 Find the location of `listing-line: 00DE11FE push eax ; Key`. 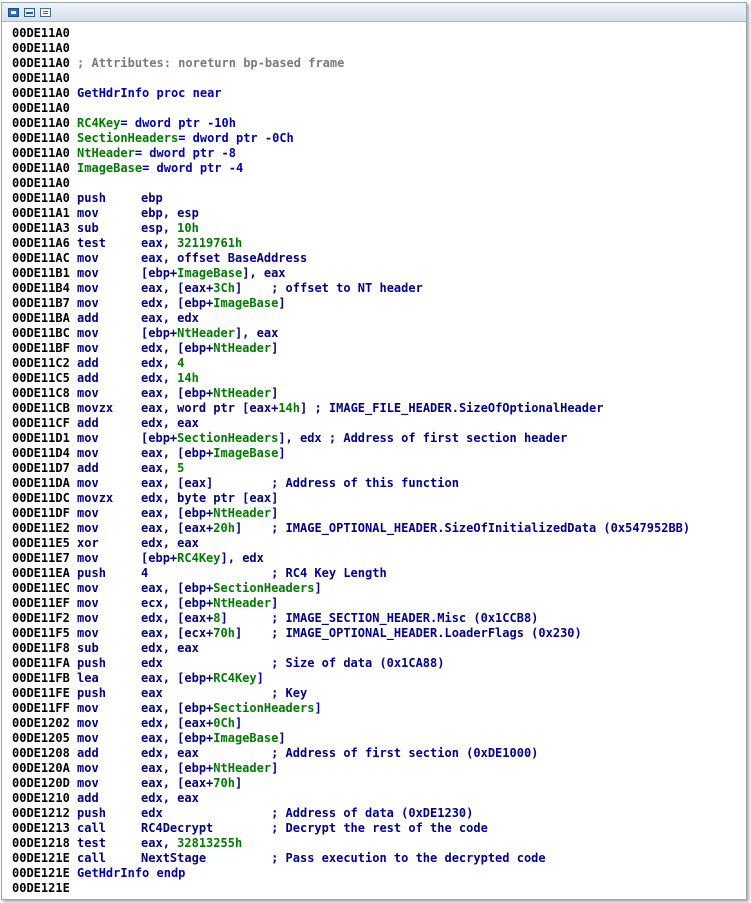

listing-line: 00DE11FE push eax ; Key is located at coordinates (351, 693).